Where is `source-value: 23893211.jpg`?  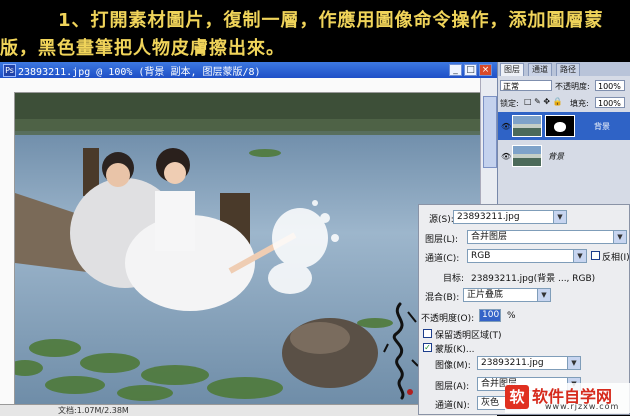 source-value: 23893211.jpg is located at coordinates (488, 217).